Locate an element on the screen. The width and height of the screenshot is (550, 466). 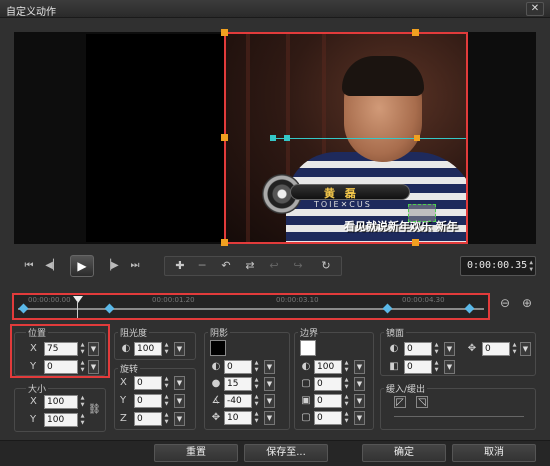
fade-in-icon: ◸ is located at coordinates (400, 402).